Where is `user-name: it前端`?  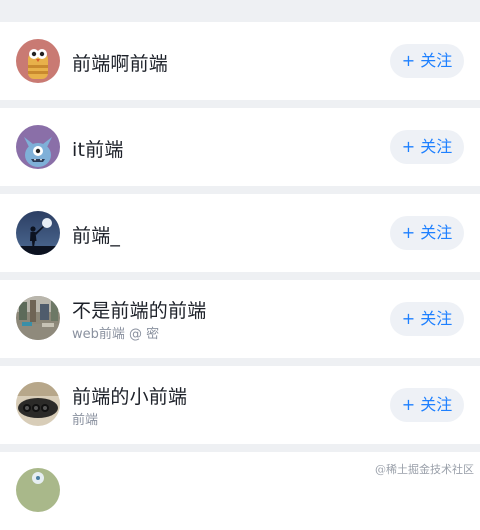
user-name: it前端 is located at coordinates (98, 148).